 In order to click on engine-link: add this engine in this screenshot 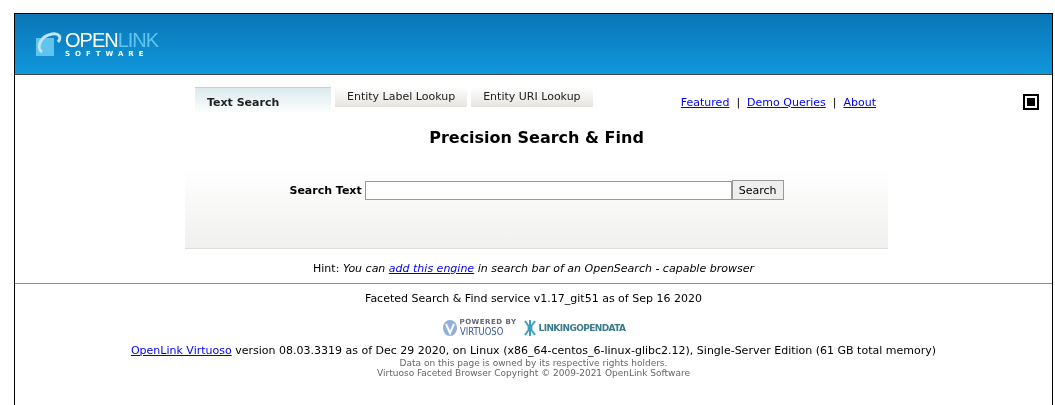, I will do `click(431, 268)`.